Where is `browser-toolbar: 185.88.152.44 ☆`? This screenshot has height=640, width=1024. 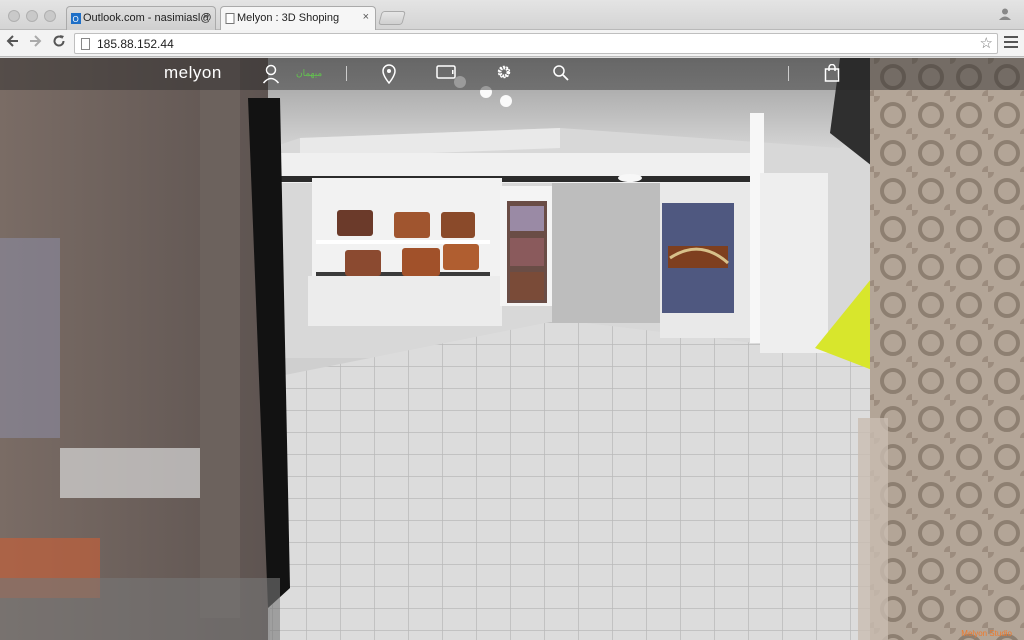
browser-toolbar: 185.88.152.44 ☆ is located at coordinates (512, 43).